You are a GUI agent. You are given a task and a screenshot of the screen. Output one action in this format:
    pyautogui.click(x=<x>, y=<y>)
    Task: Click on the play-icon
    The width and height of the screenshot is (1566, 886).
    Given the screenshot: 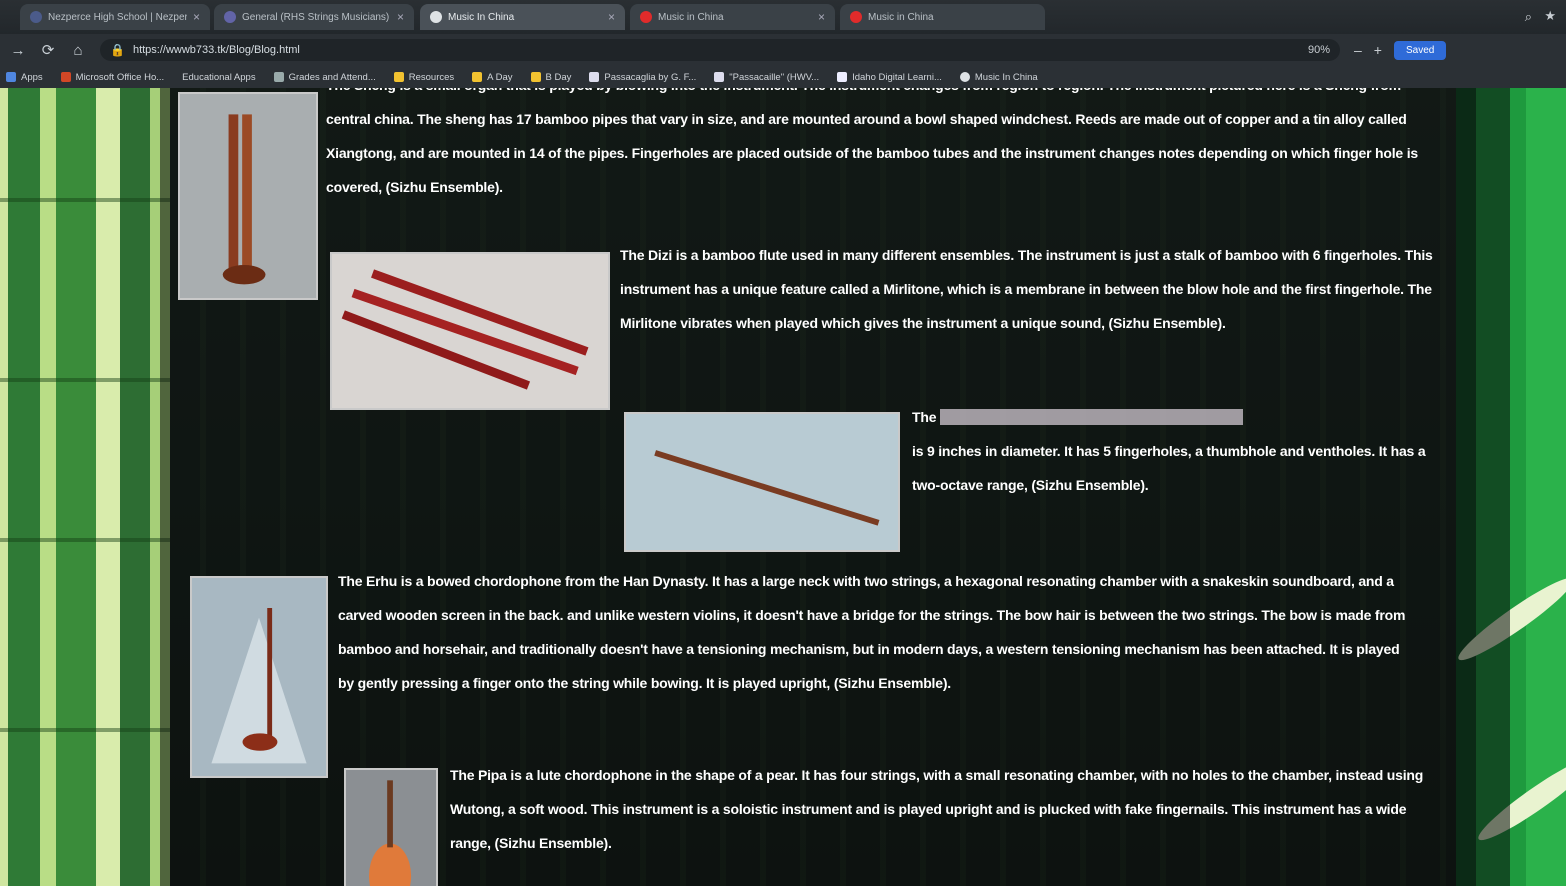 What is the action you would take?
    pyautogui.click(x=278, y=77)
    